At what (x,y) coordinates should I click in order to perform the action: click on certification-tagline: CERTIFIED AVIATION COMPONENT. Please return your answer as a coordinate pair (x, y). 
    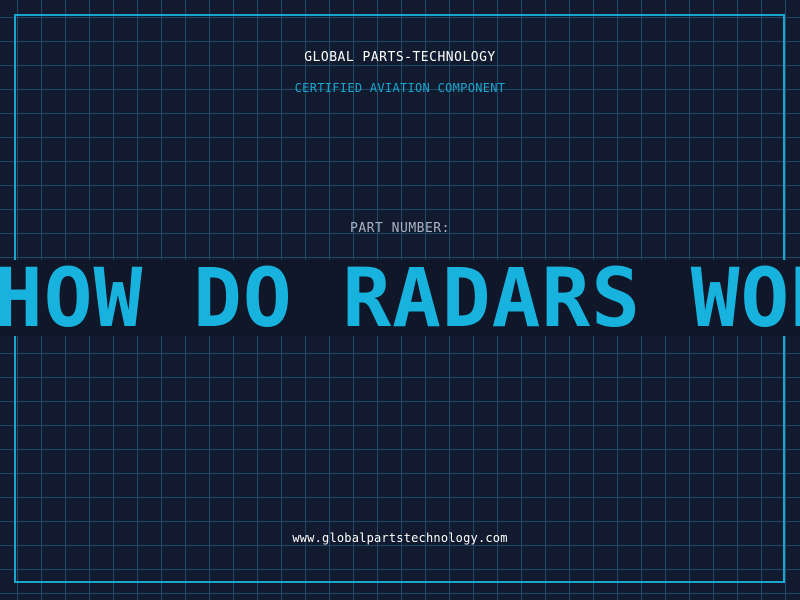
    Looking at the image, I should click on (400, 88).